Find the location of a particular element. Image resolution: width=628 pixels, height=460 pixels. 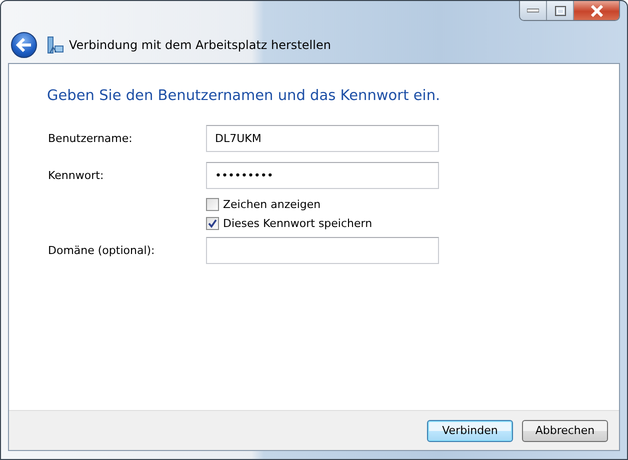

input-field: DL7UKM is located at coordinates (322, 138).